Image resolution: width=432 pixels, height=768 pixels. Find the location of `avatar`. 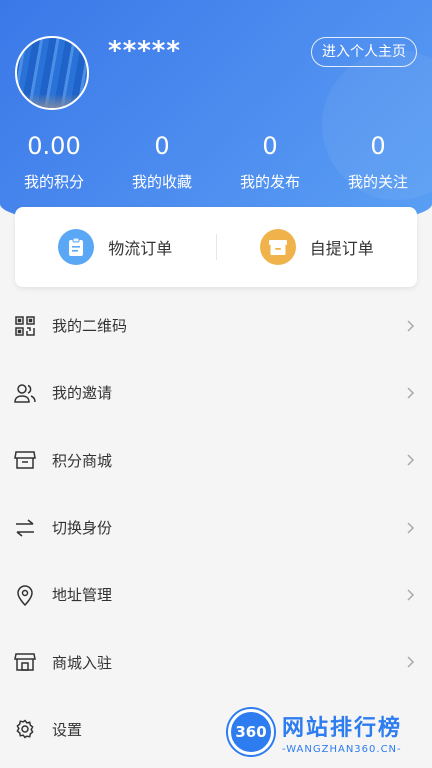

avatar is located at coordinates (52, 73).